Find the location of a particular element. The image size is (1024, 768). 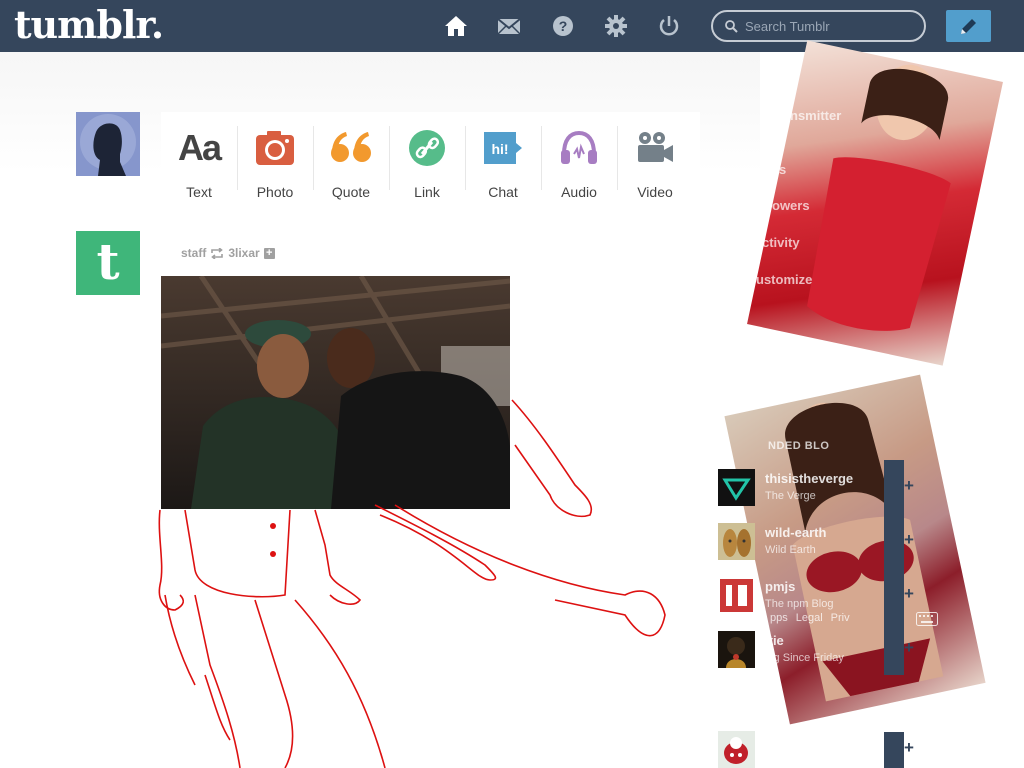

reblog-icon is located at coordinates (217, 253).